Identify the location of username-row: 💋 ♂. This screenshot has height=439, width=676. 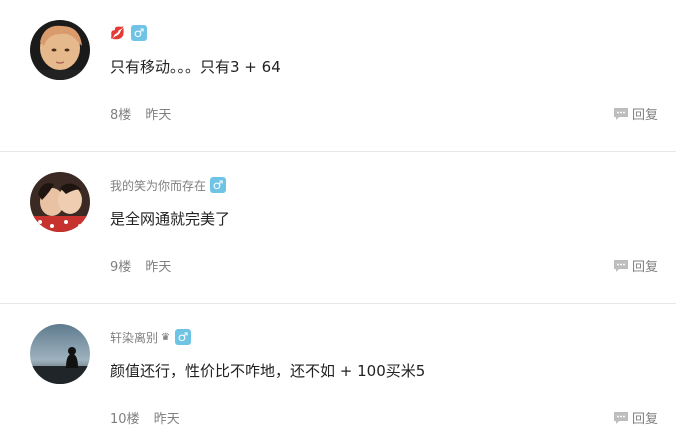
(128, 33).